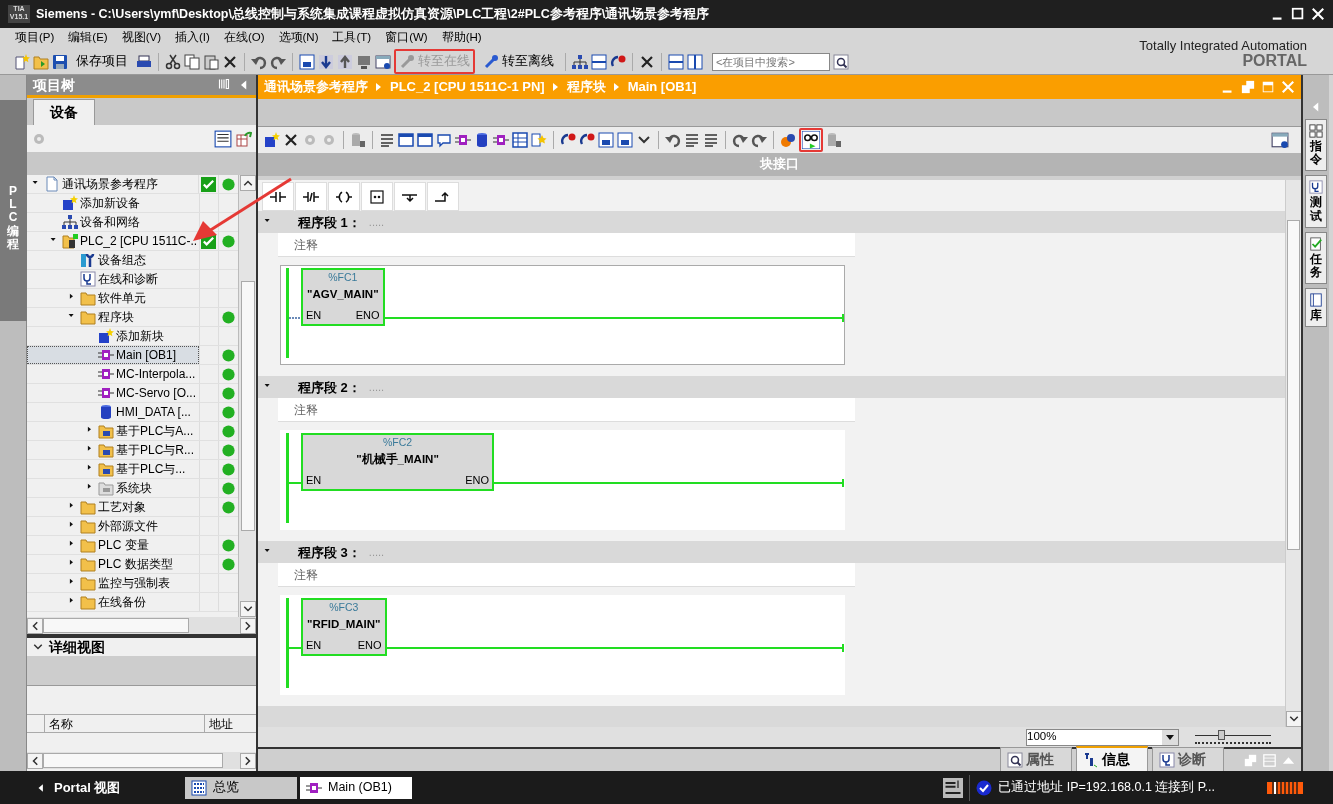  Describe the element at coordinates (326, 61) in the screenshot. I see `download-icon` at that location.